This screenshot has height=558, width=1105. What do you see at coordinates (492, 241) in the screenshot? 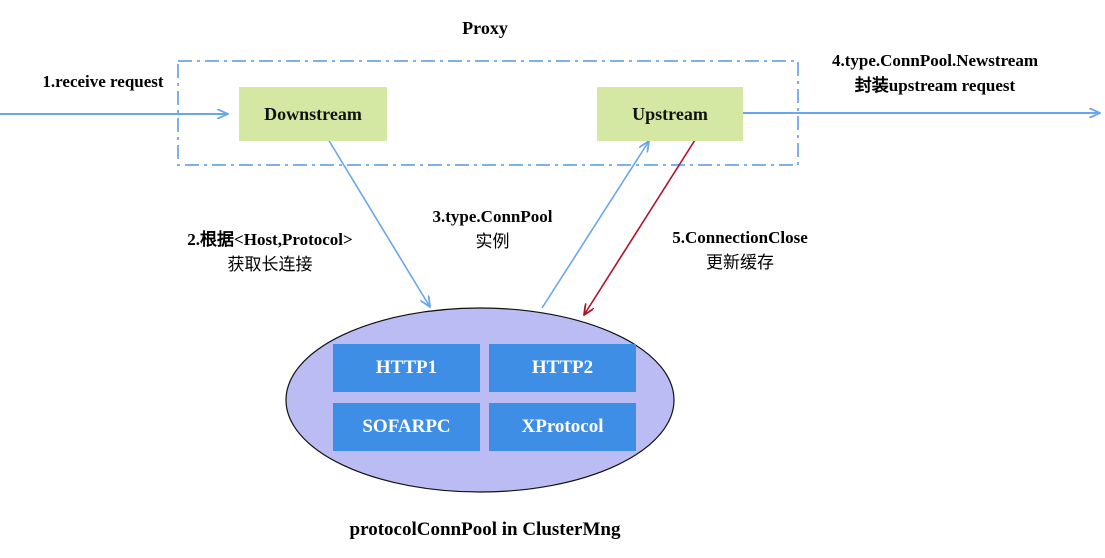
I see `step-3-line2: 实例` at bounding box center [492, 241].